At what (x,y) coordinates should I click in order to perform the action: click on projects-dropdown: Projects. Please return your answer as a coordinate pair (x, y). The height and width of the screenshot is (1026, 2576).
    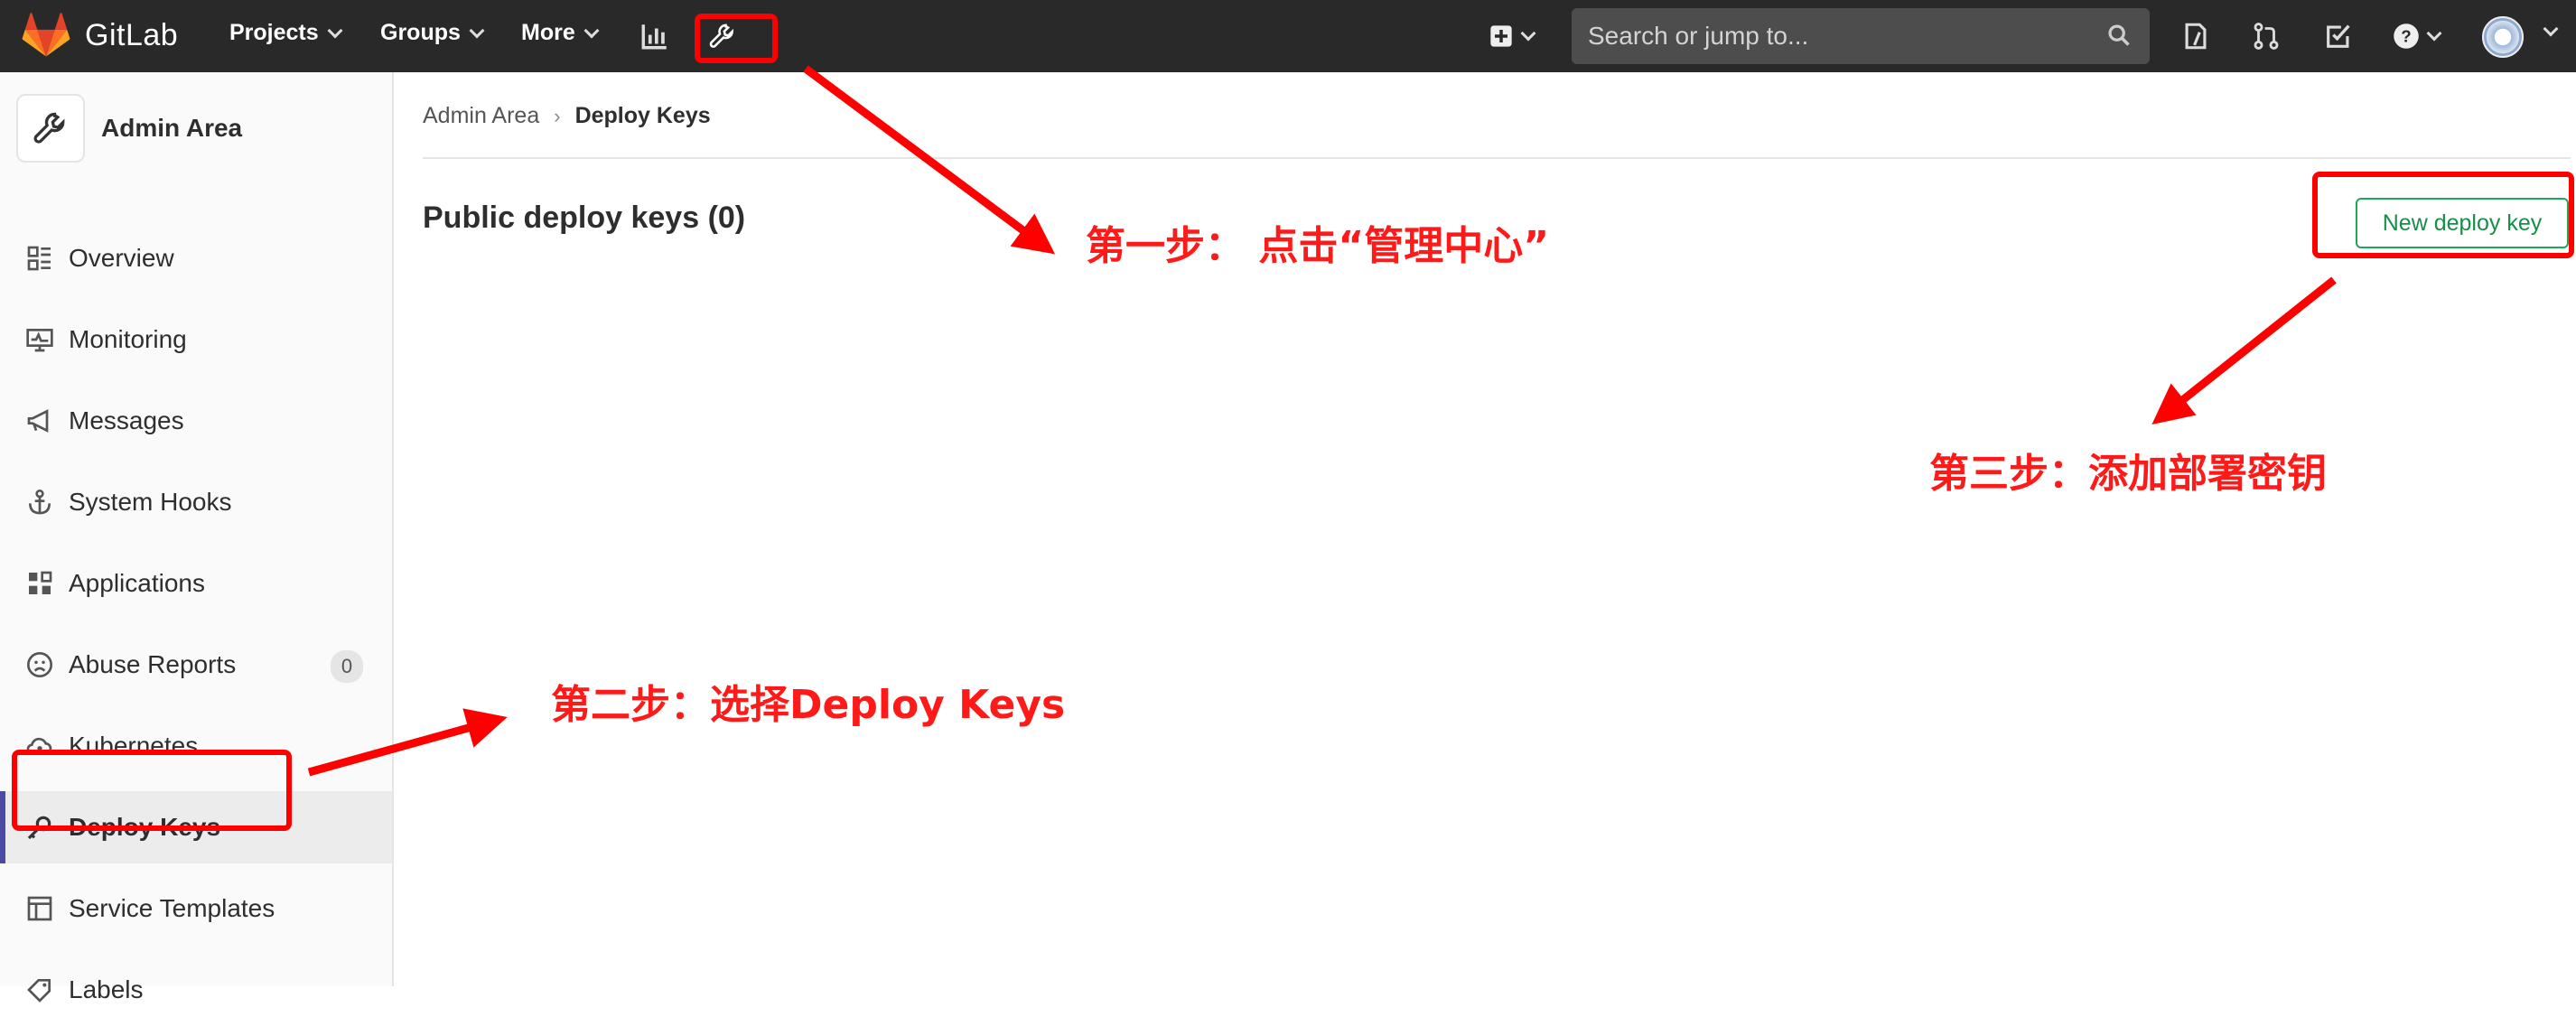
    Looking at the image, I should click on (286, 33).